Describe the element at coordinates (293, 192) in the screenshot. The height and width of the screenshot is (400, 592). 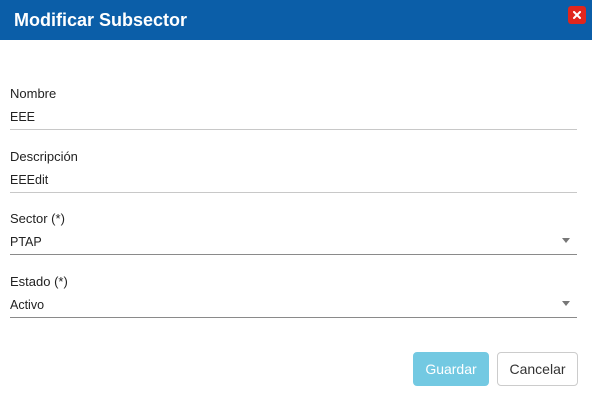
I see `descripcion-underline` at that location.